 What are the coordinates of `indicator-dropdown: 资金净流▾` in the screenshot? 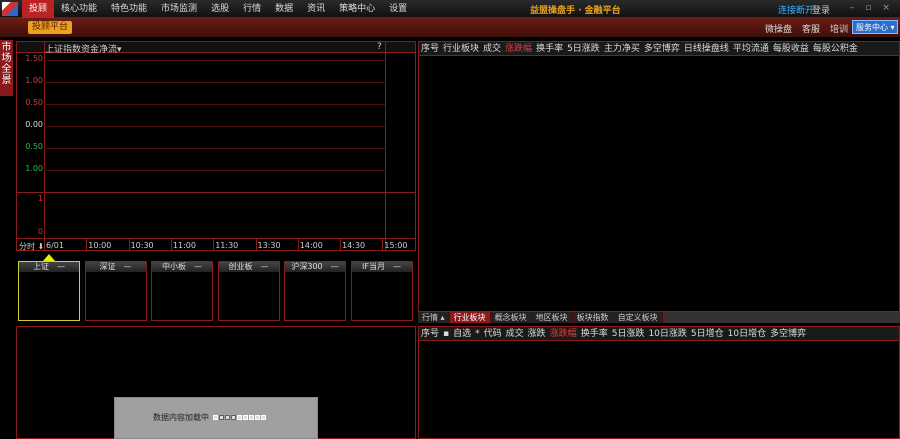 It's located at (101, 48).